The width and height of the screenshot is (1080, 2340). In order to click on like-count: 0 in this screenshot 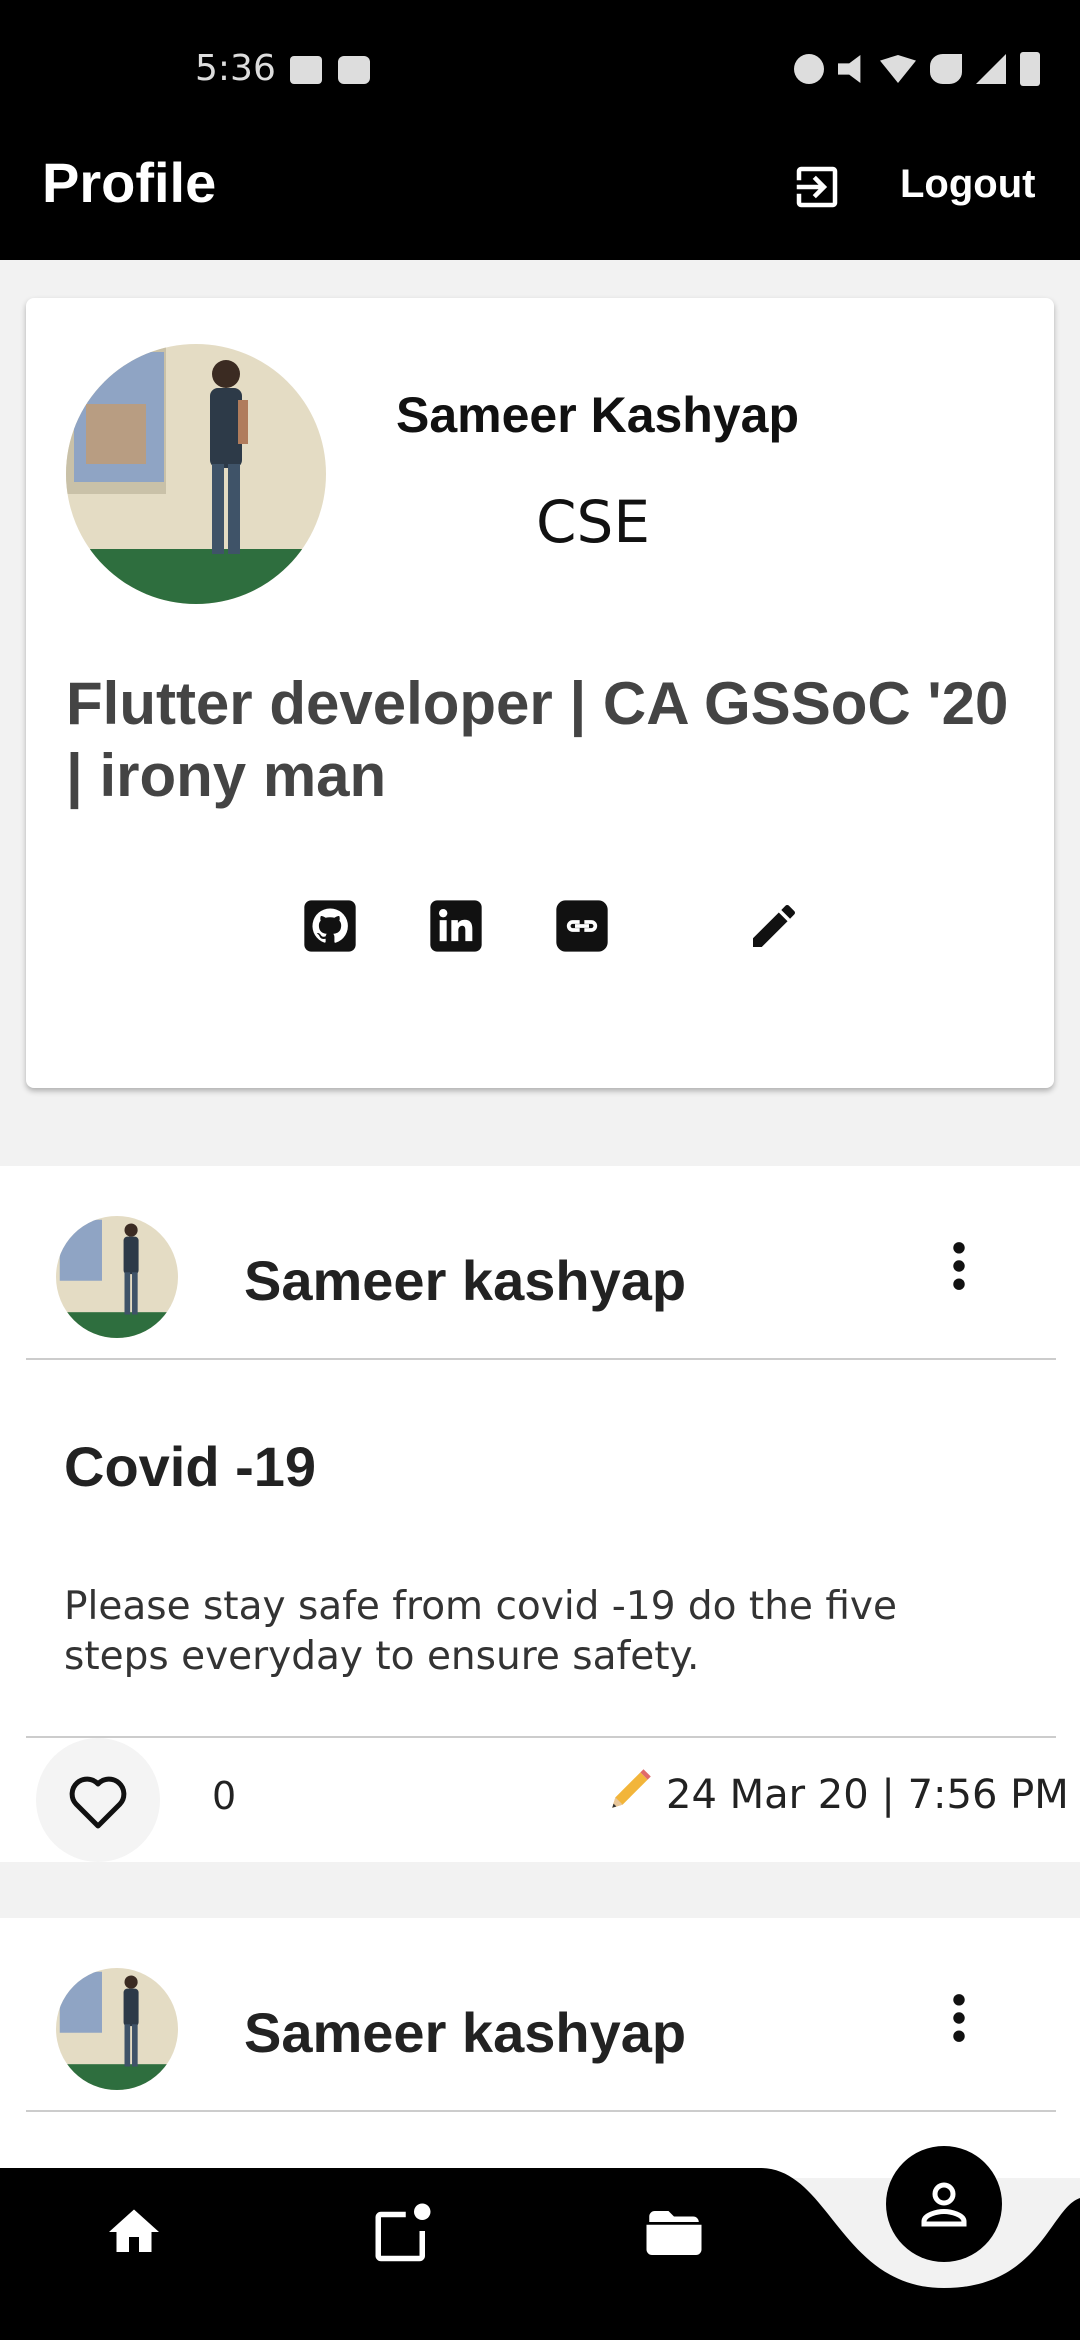, I will do `click(224, 1796)`.